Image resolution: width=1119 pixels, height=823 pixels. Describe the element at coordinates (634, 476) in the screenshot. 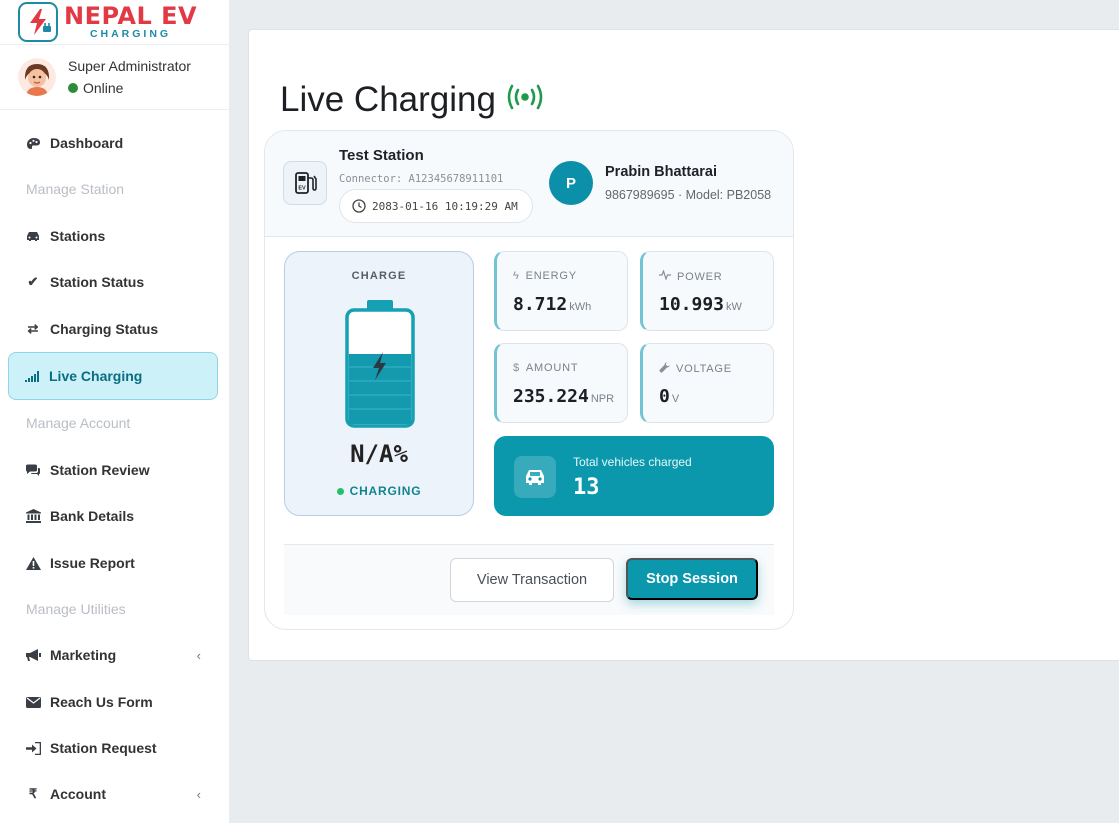

I see `total-vehicles-card: Total vehicles charged 13` at that location.